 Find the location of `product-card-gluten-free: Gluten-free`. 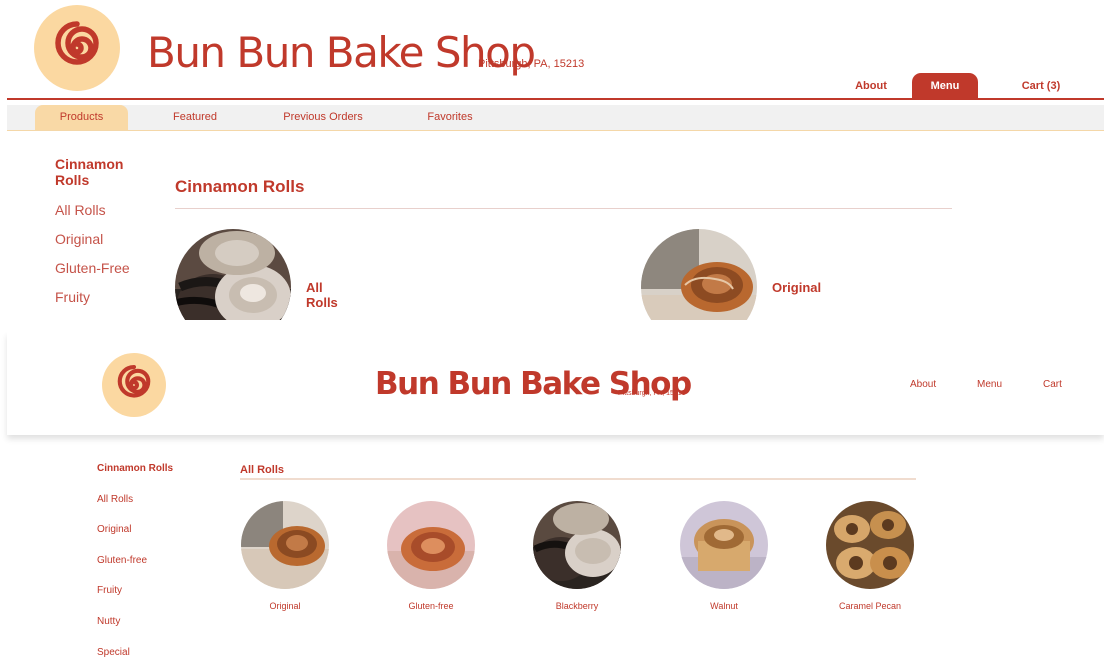

product-card-gluten-free: Gluten-free is located at coordinates (431, 556).